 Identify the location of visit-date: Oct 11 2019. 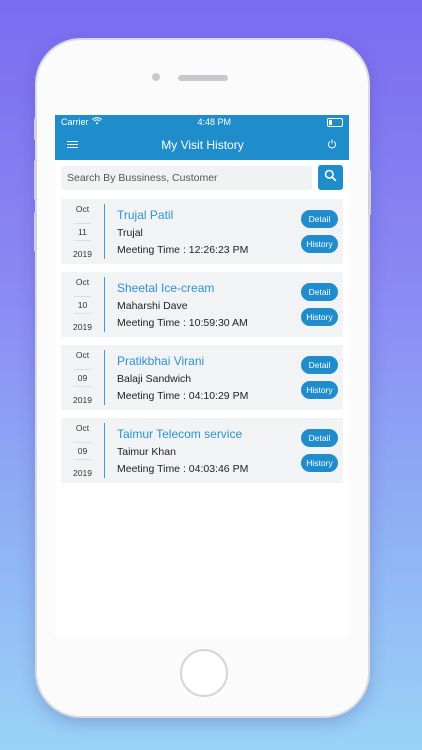
(83, 231).